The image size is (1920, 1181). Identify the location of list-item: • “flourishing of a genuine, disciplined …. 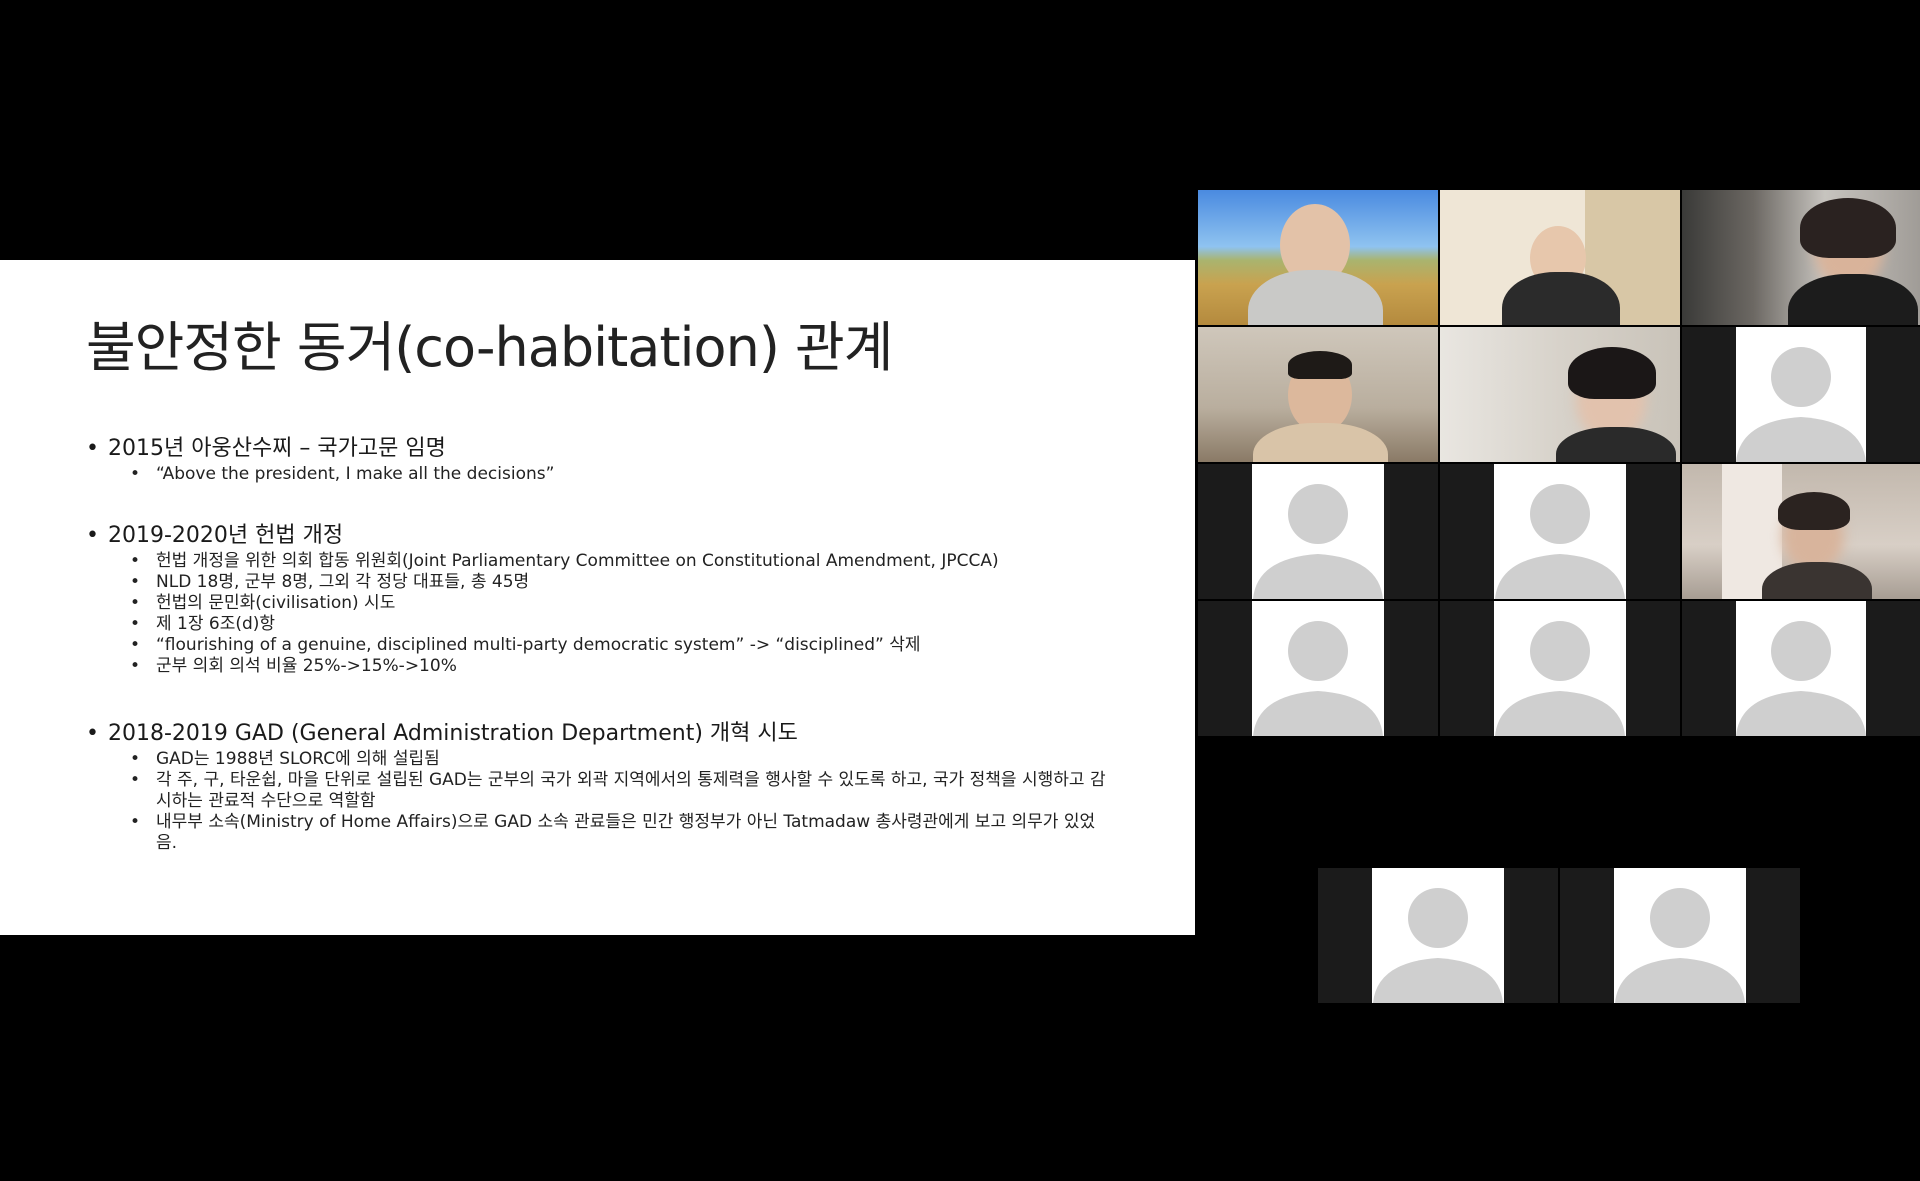
(626, 645).